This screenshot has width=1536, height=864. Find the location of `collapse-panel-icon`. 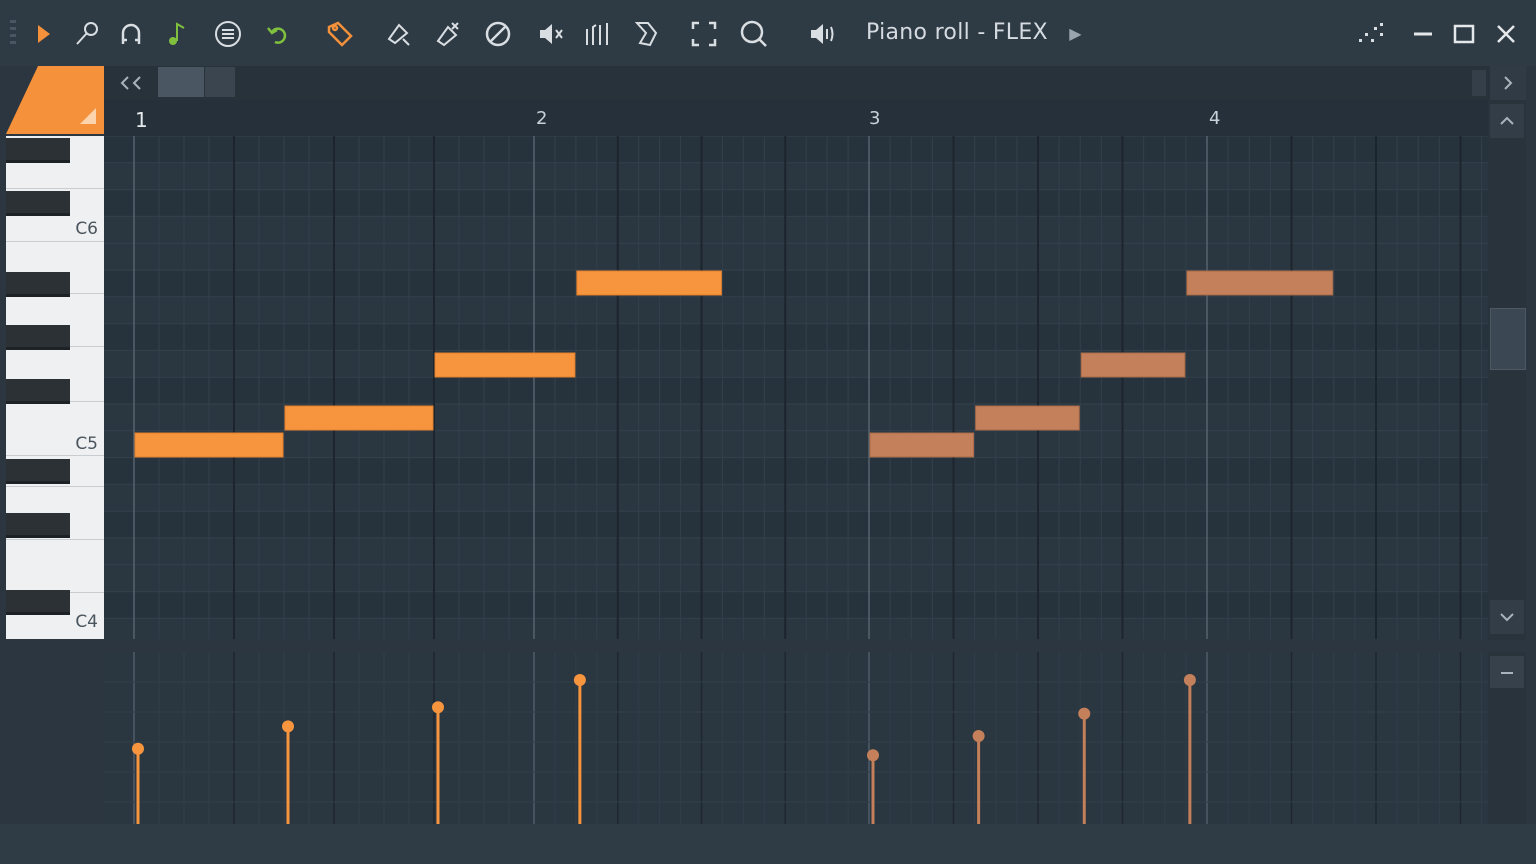

collapse-panel-icon is located at coordinates (1507, 672).